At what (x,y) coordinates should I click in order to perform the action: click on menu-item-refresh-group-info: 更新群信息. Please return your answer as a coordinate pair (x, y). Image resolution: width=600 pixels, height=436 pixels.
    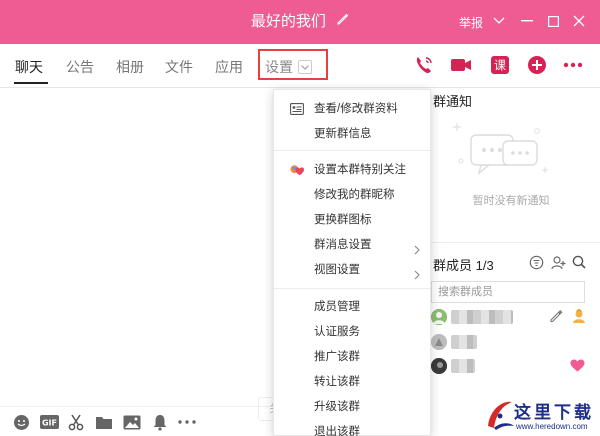
    Looking at the image, I should click on (352, 134).